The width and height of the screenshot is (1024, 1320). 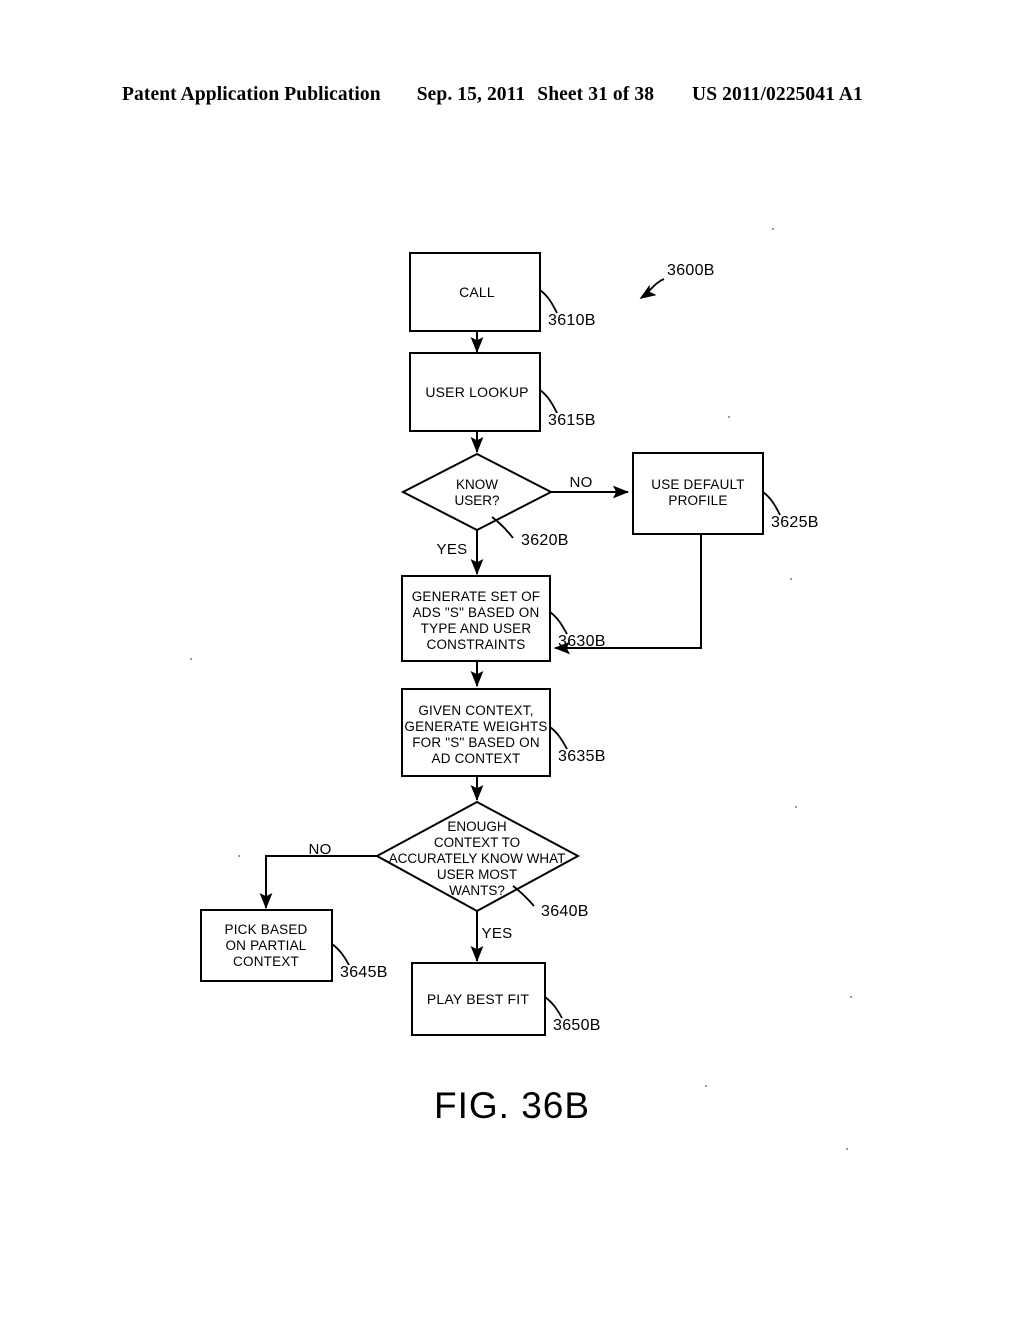 What do you see at coordinates (497, 933) in the screenshot?
I see `branch-label-enough-context-yes: YES` at bounding box center [497, 933].